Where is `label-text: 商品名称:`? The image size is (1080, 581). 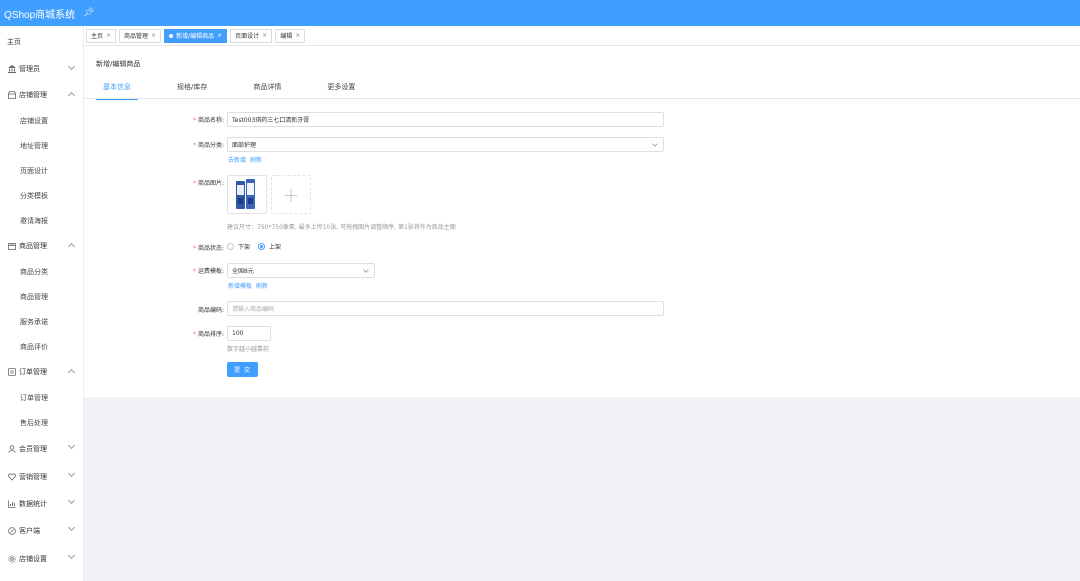 label-text: 商品名称: is located at coordinates (210, 120).